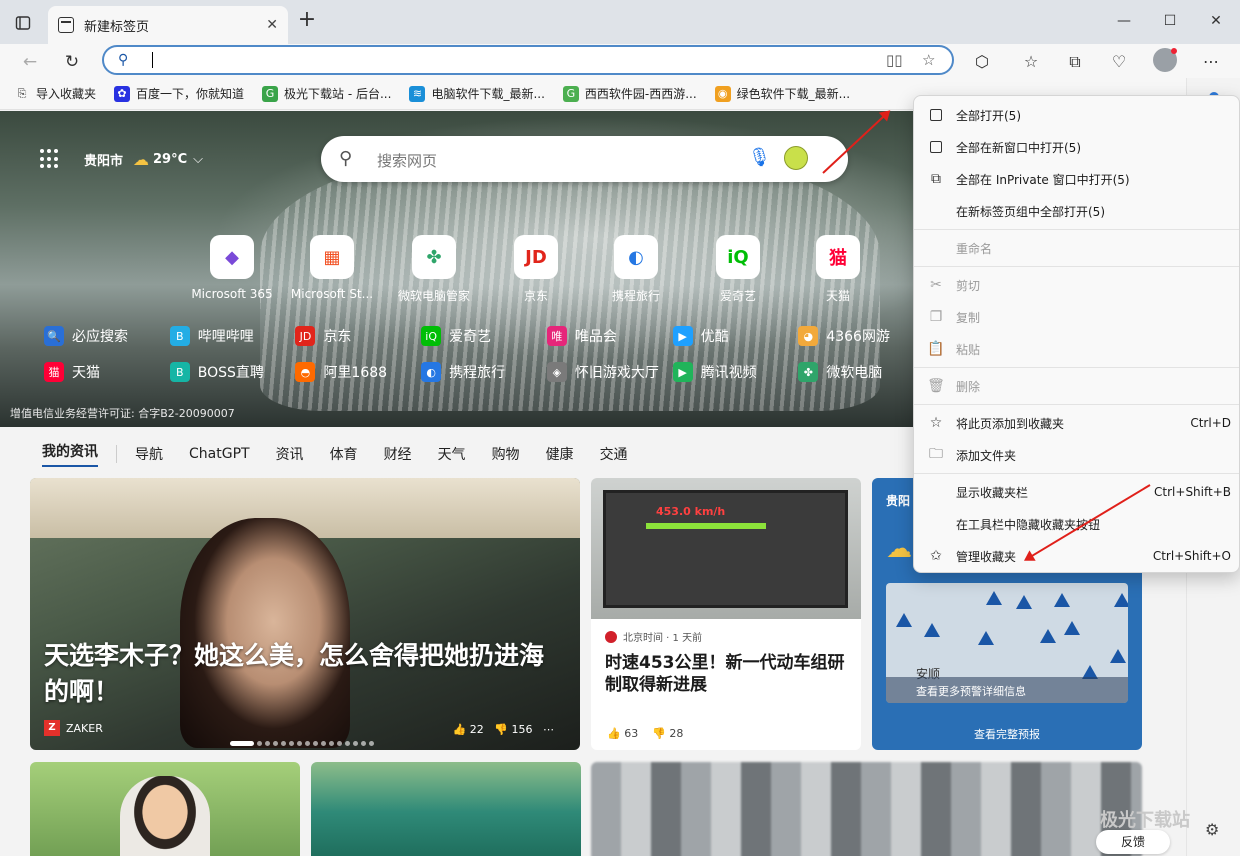 The image size is (1240, 856). I want to click on full-forecast-link: 查看完整预报, so click(1007, 734).